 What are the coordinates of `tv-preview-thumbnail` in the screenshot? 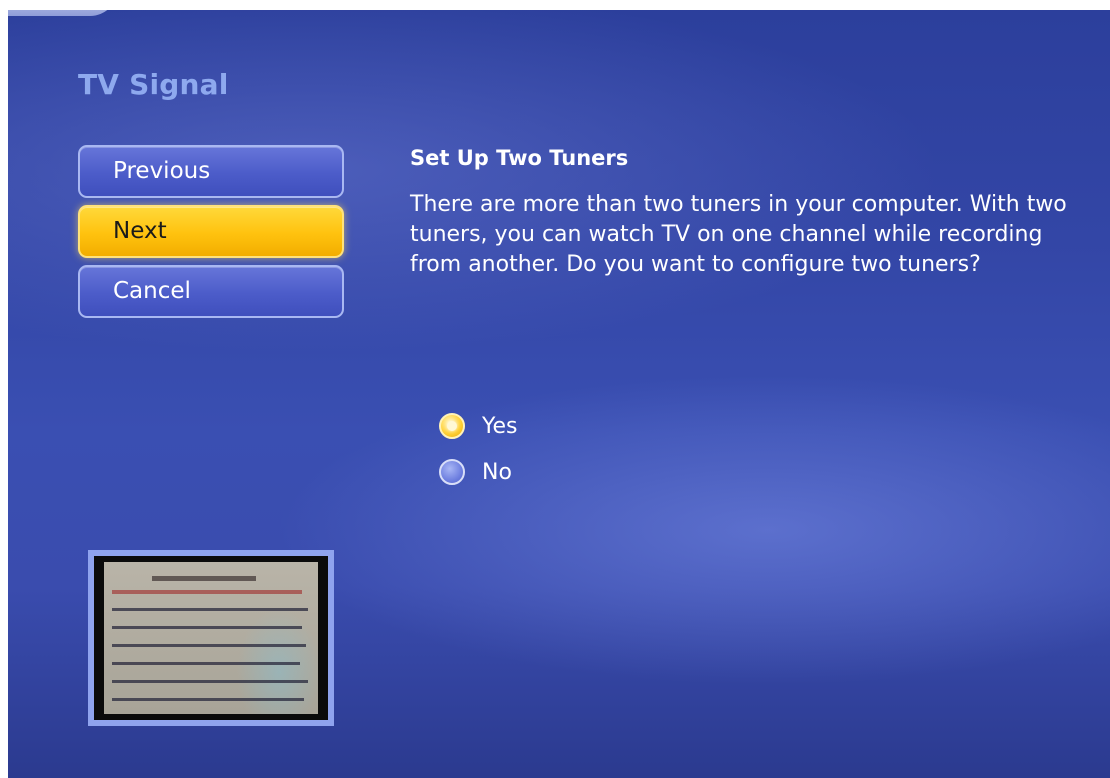 It's located at (211, 638).